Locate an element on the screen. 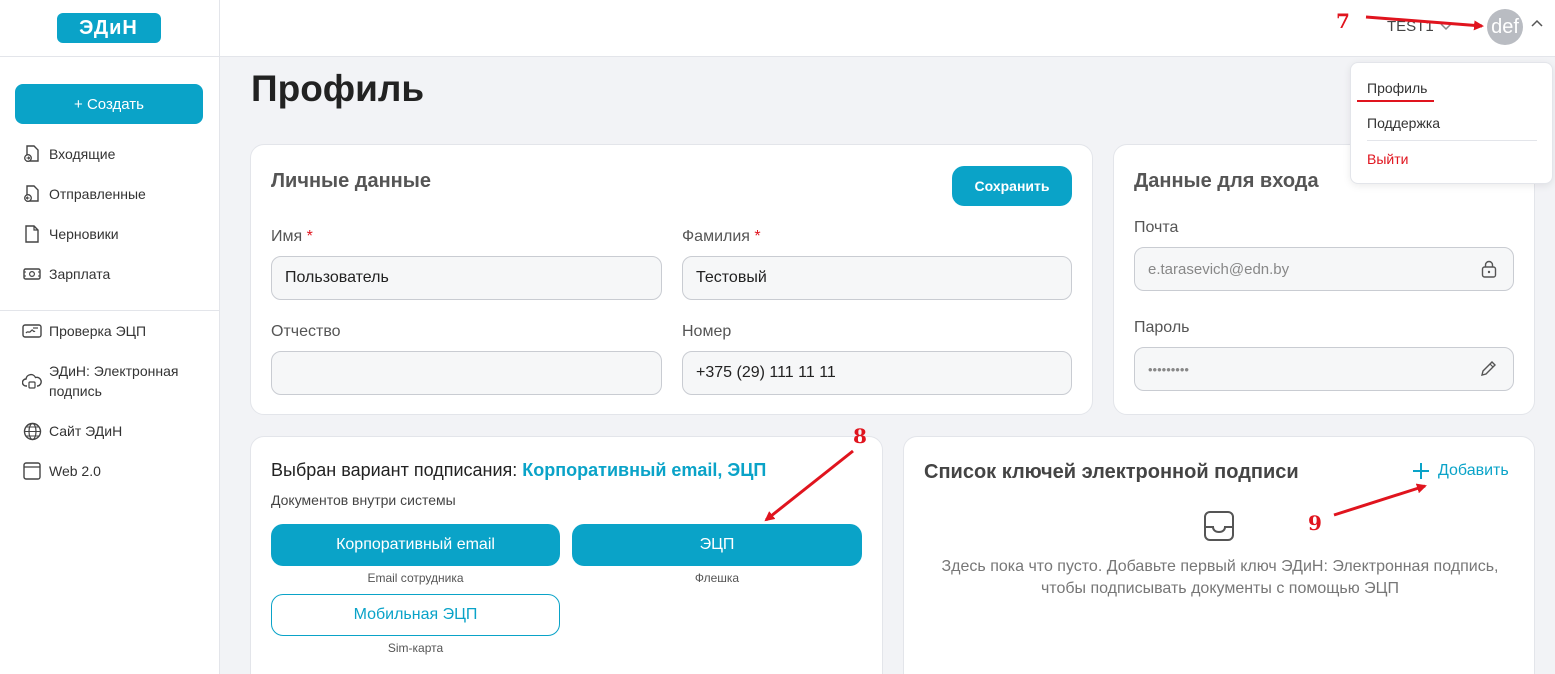 This screenshot has height=674, width=1555. personal-data-title: Личные данные is located at coordinates (351, 181).